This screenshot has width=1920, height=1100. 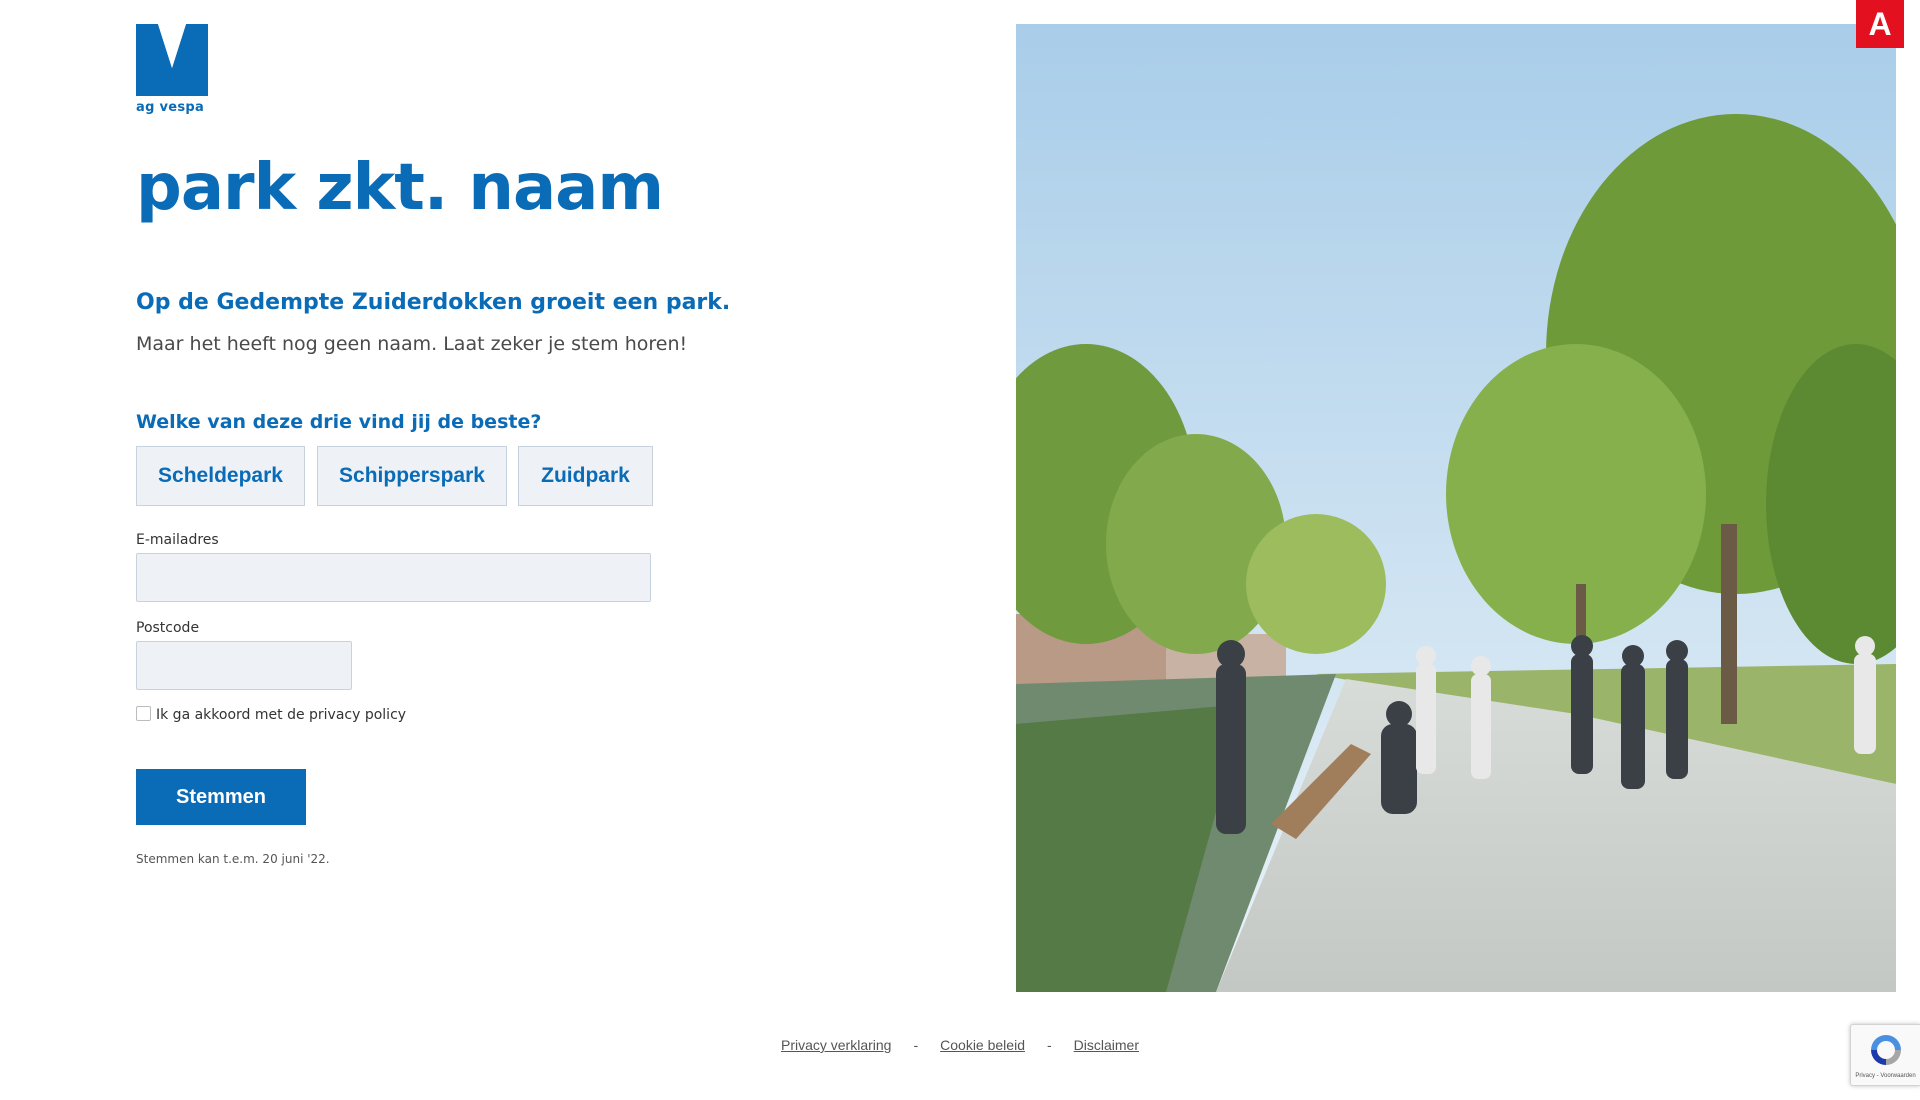 I want to click on antwerpen-a-logo: A, so click(x=1880, y=24).